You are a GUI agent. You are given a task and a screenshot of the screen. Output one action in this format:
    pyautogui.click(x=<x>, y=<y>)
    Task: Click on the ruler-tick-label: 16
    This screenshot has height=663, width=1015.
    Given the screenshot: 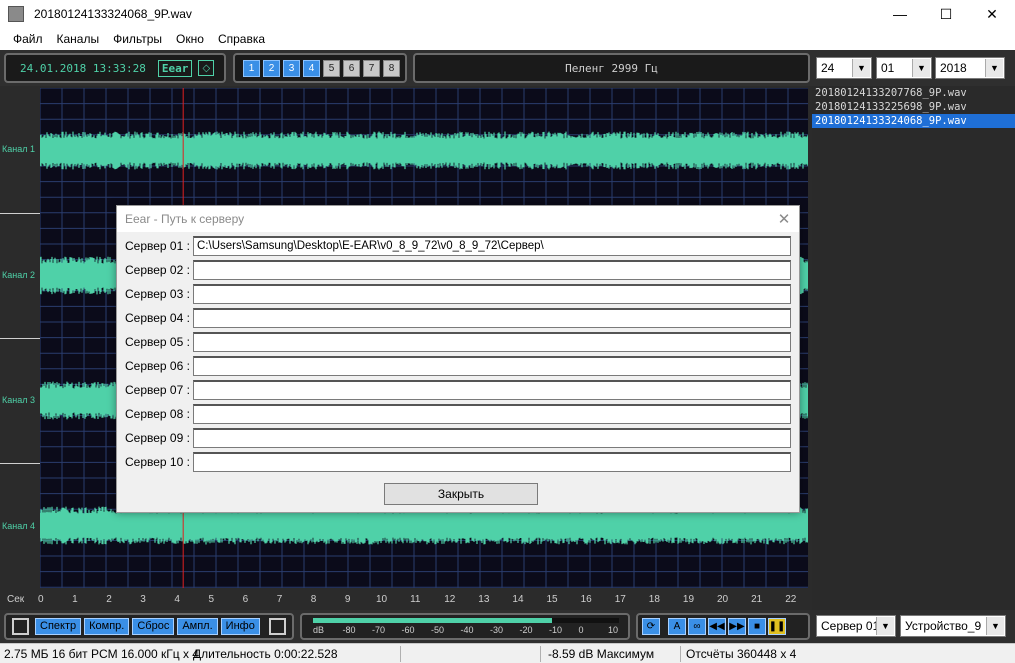 What is the action you would take?
    pyautogui.click(x=586, y=599)
    